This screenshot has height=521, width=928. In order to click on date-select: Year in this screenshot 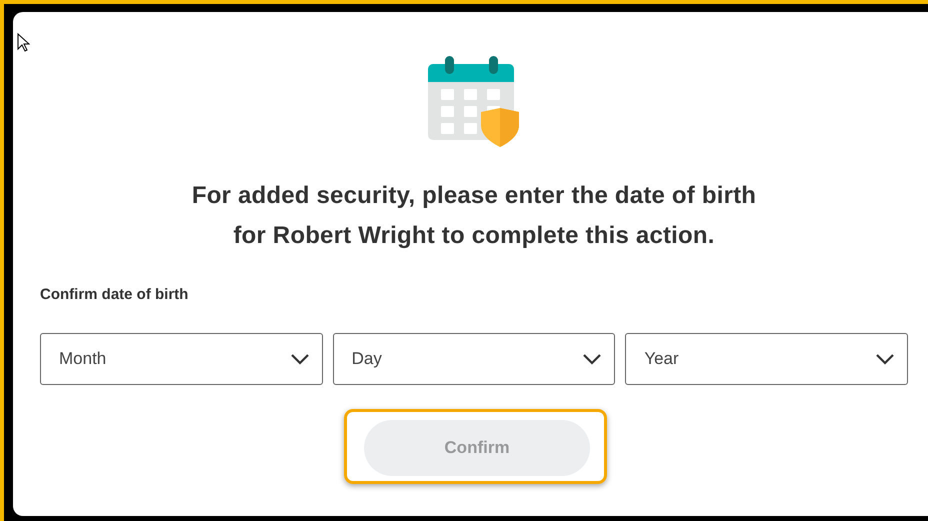, I will do `click(766, 359)`.